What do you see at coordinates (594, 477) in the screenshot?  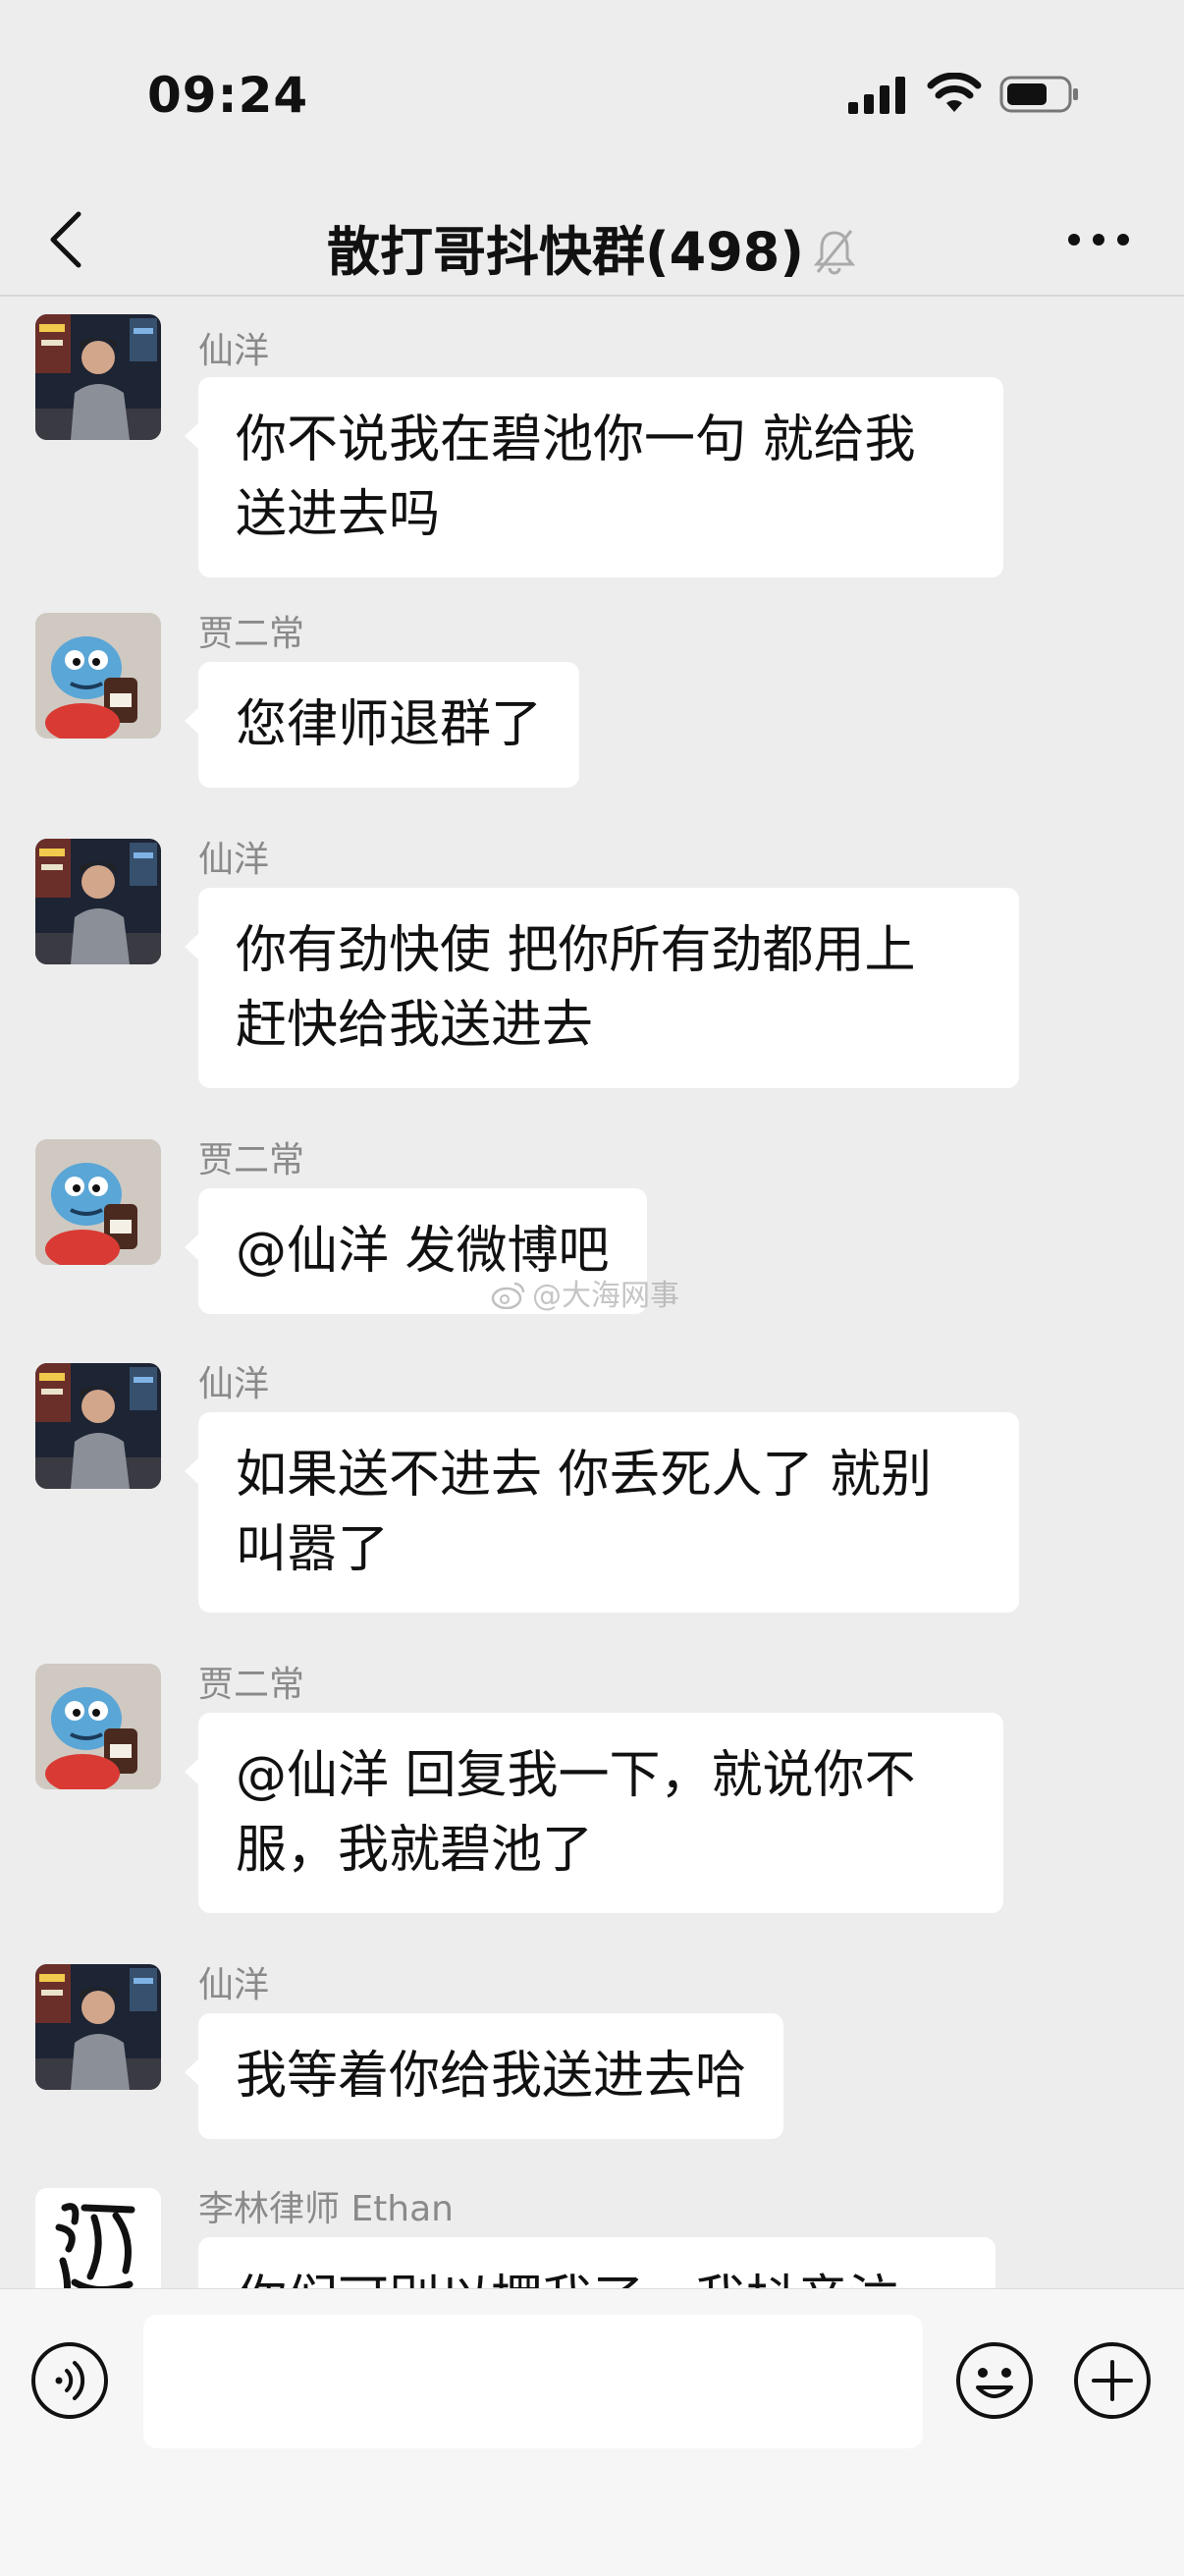 I see `message-bubble: 你不说我在碧池你一句 就给我送进去吗` at bounding box center [594, 477].